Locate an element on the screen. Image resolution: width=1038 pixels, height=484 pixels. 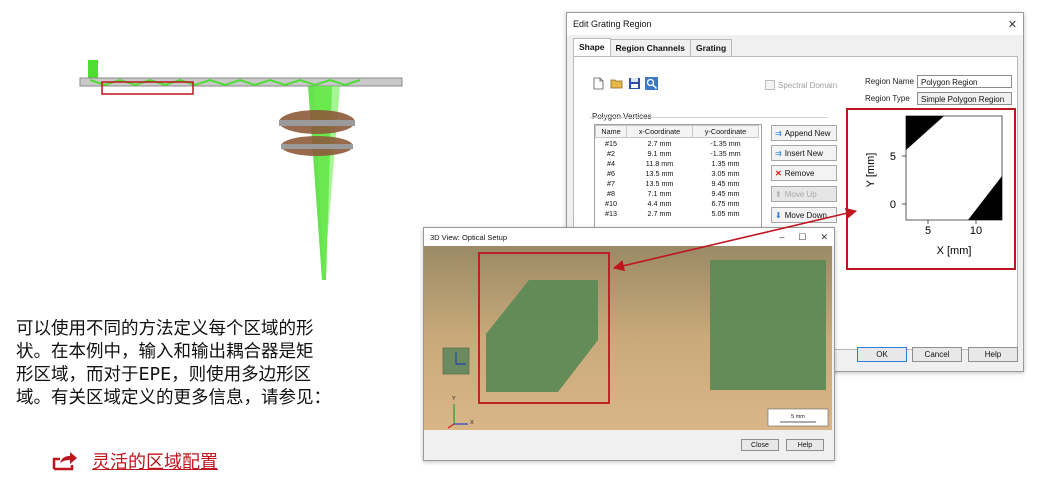
y-coordinate-cell: 1.35 mm is located at coordinates (726, 163).